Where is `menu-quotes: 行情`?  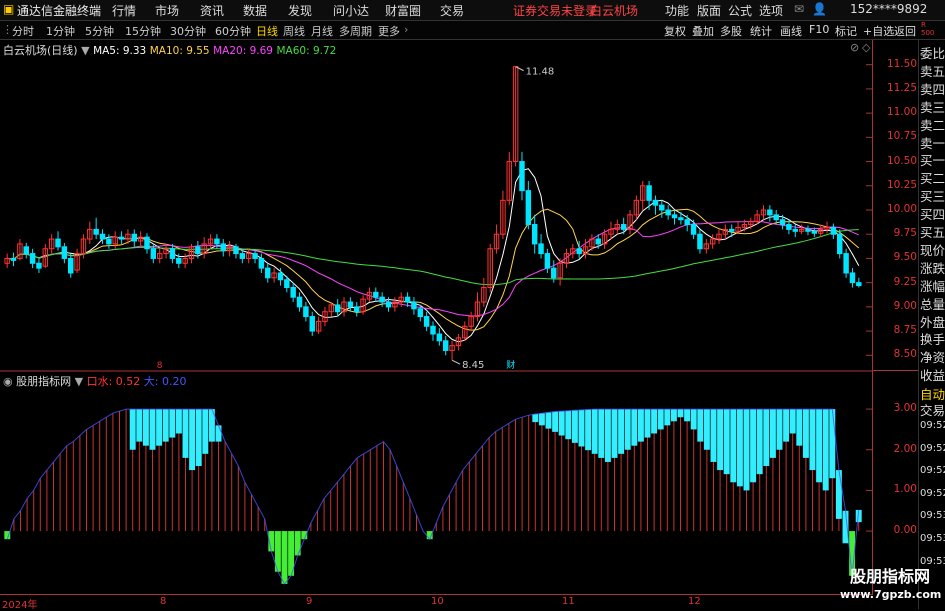
menu-quotes: 行情 is located at coordinates (124, 10).